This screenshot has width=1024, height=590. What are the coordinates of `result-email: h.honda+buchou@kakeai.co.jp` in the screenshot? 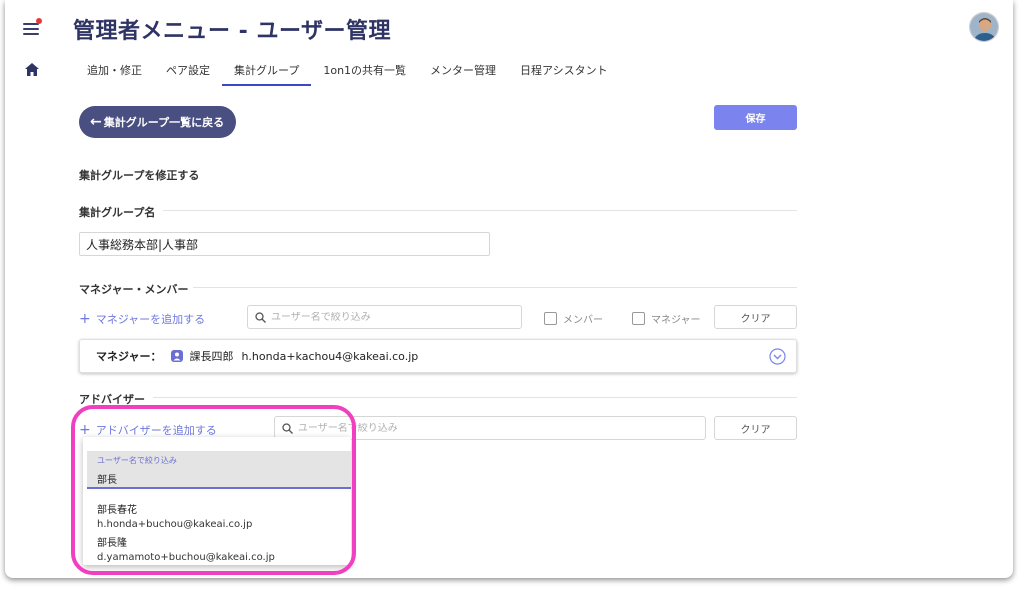 It's located at (175, 524).